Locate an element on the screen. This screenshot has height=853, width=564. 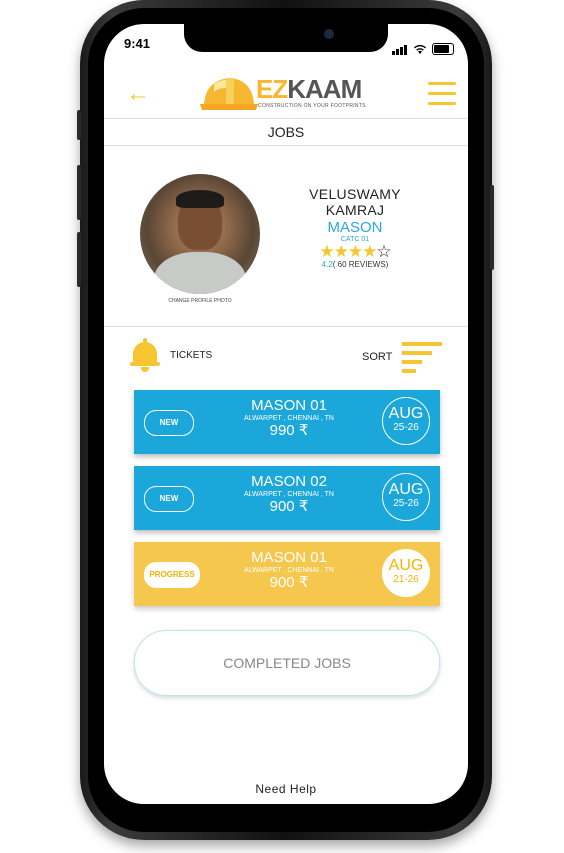
status-badge: PROGRESS is located at coordinates (172, 575).